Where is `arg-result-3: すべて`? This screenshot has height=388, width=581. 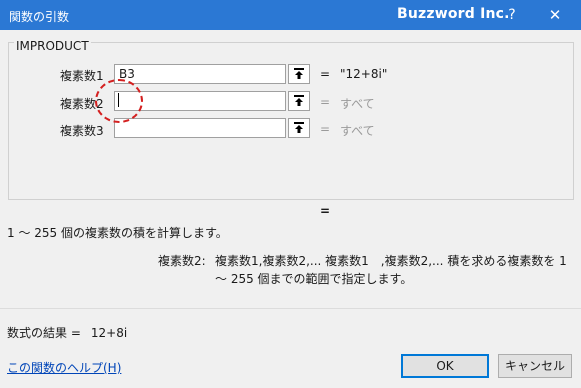 arg-result-3: すべて is located at coordinates (357, 131).